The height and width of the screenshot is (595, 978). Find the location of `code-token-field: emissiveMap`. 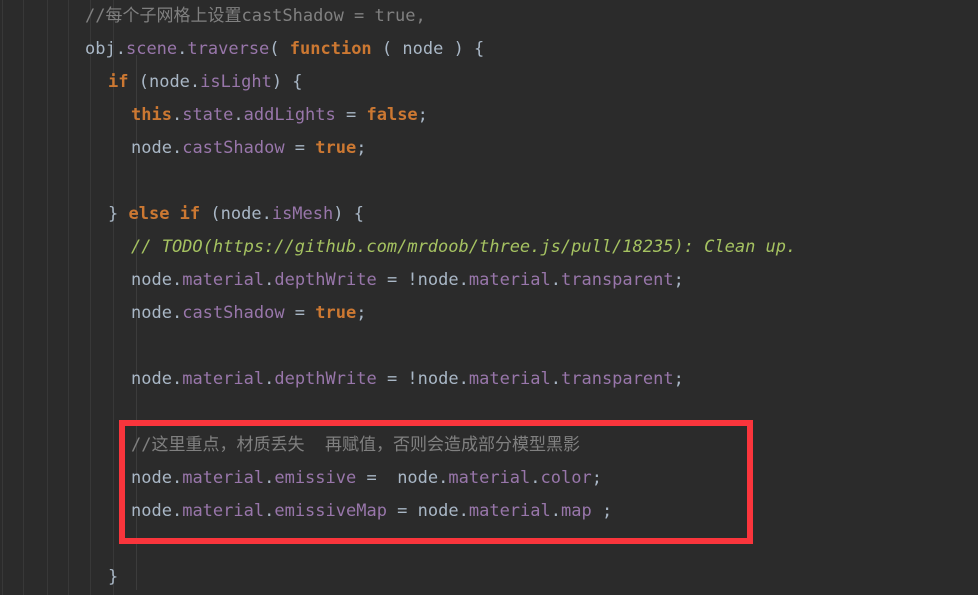

code-token-field: emissiveMap is located at coordinates (330, 511).